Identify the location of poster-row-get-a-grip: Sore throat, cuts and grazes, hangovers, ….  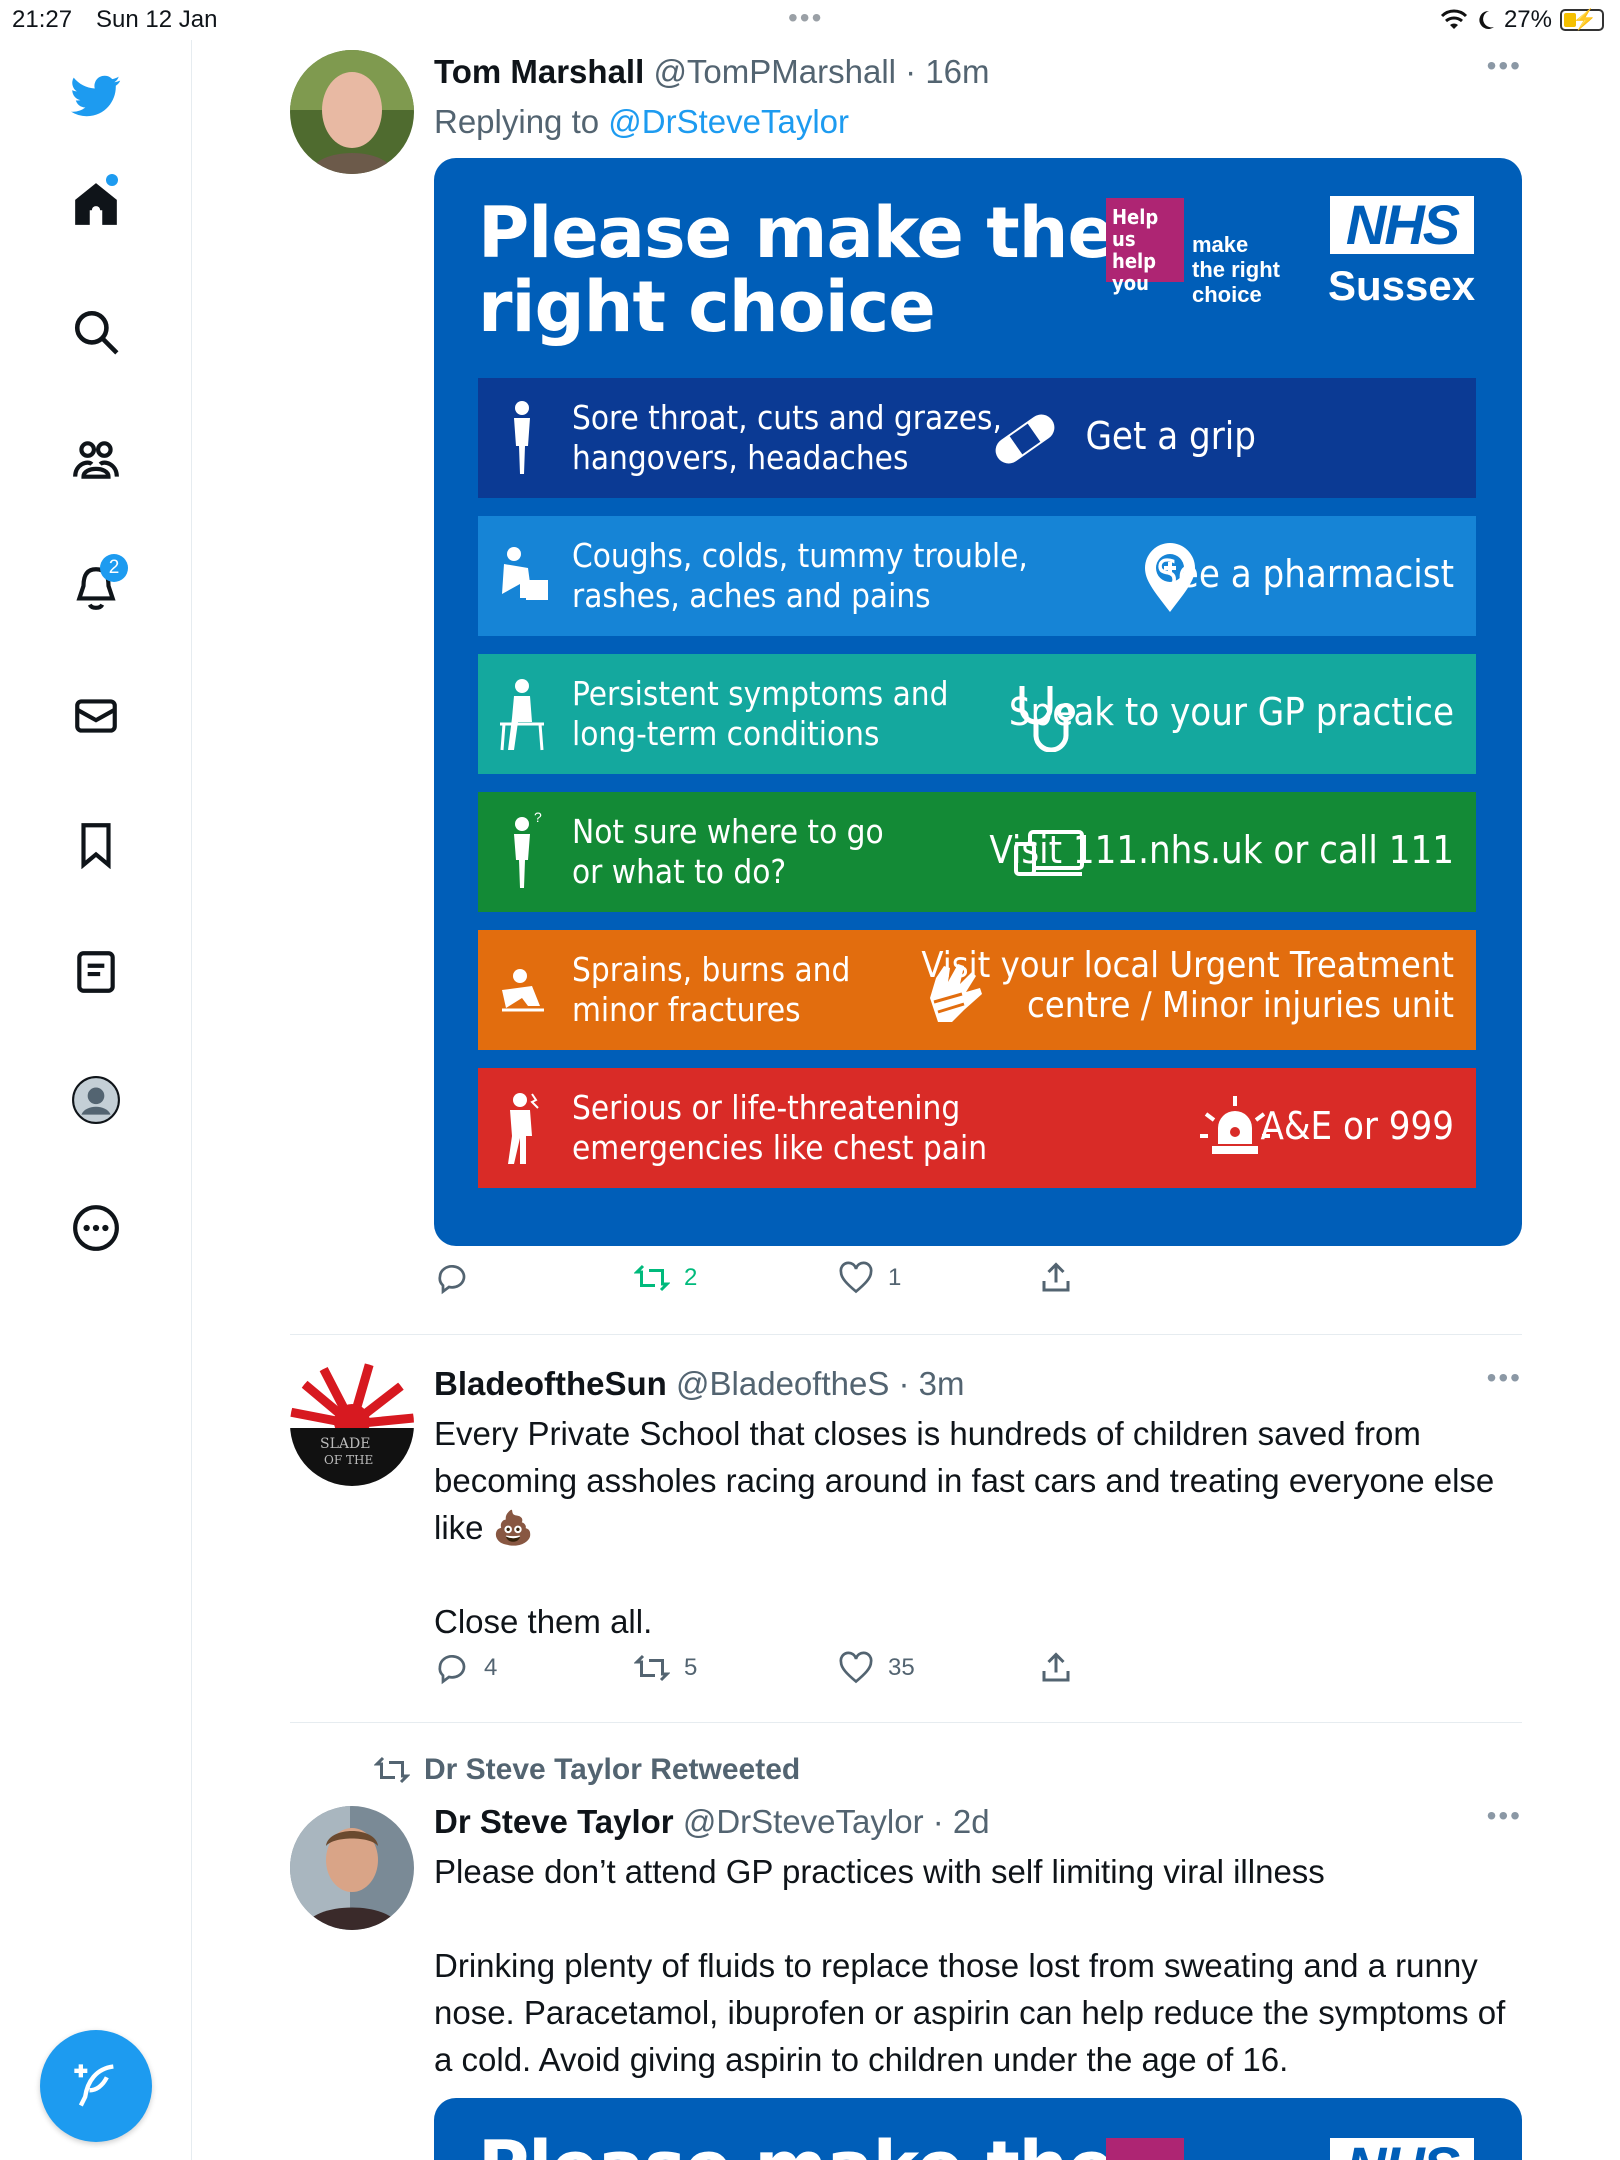
(977, 438).